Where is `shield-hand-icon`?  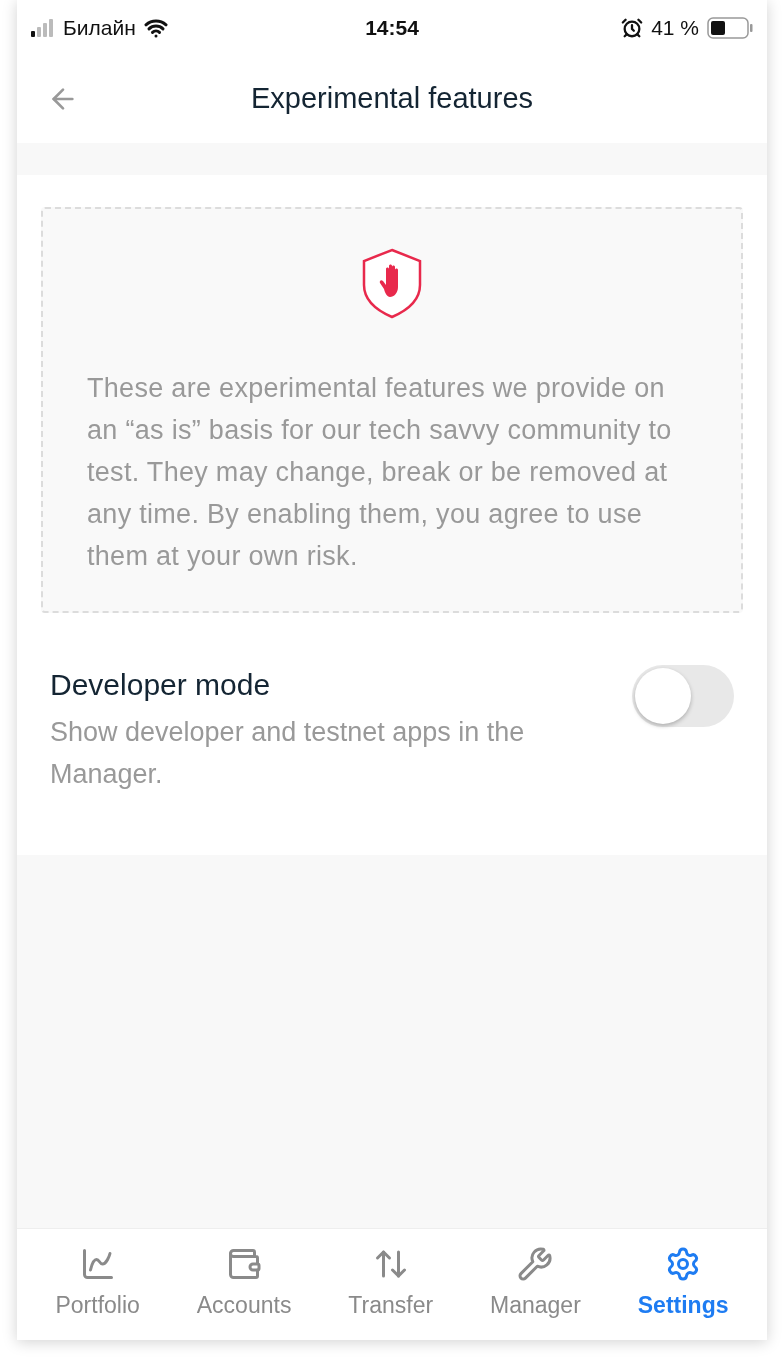
shield-hand-icon is located at coordinates (392, 283).